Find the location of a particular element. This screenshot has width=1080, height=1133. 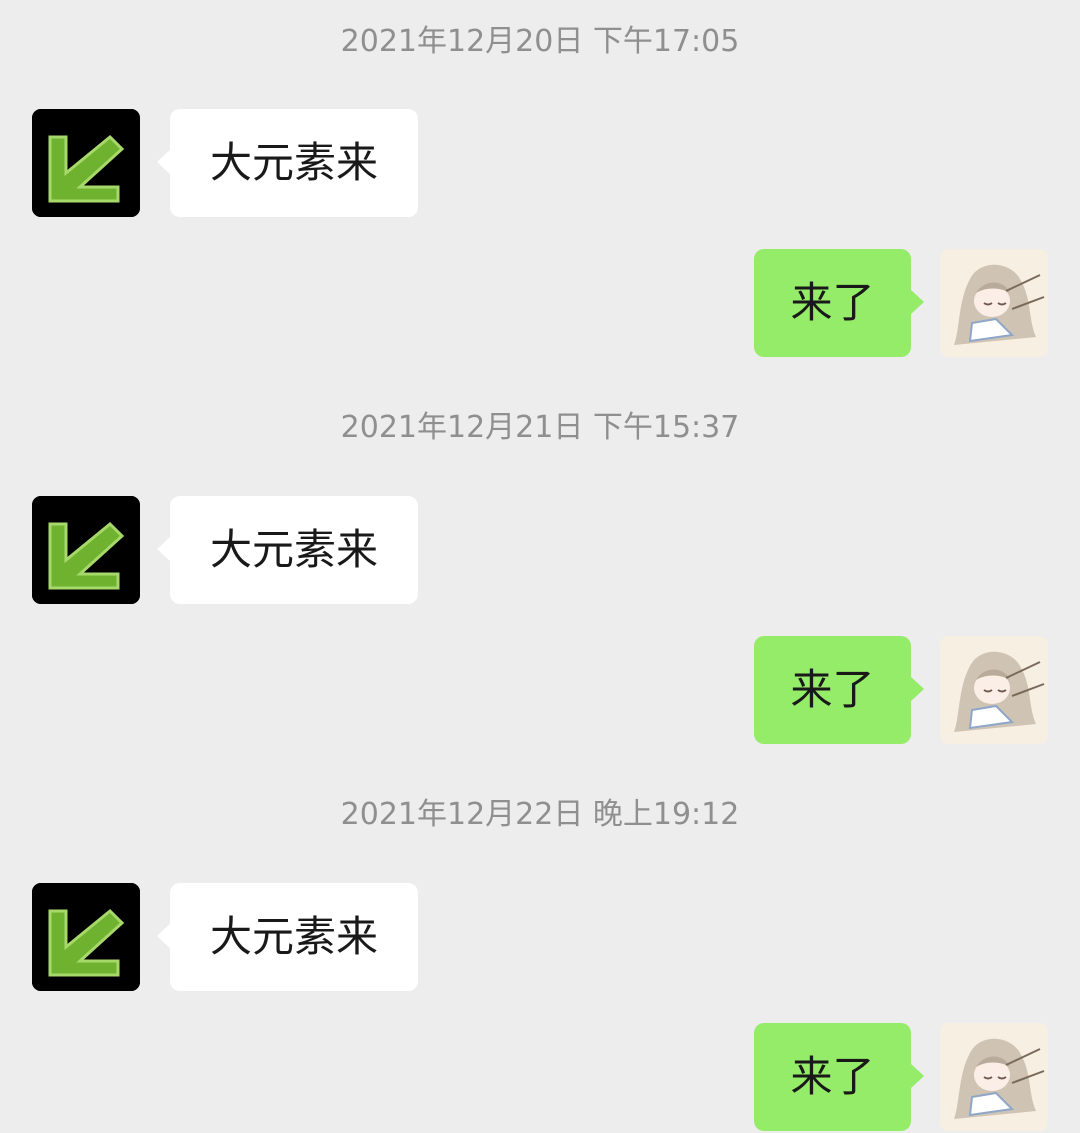

timestamp: 2021年12月20日 下午17:05 is located at coordinates (540, 41).